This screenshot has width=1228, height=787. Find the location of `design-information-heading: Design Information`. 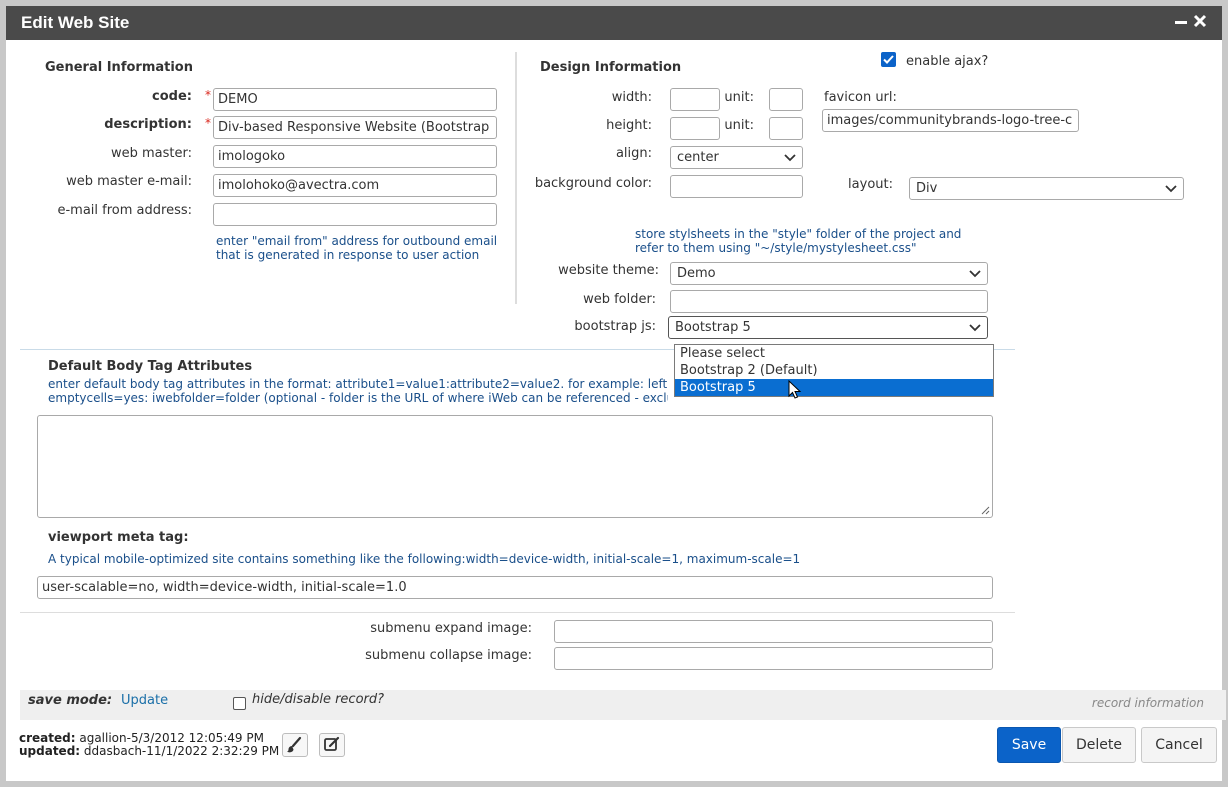

design-information-heading: Design Information is located at coordinates (611, 67).